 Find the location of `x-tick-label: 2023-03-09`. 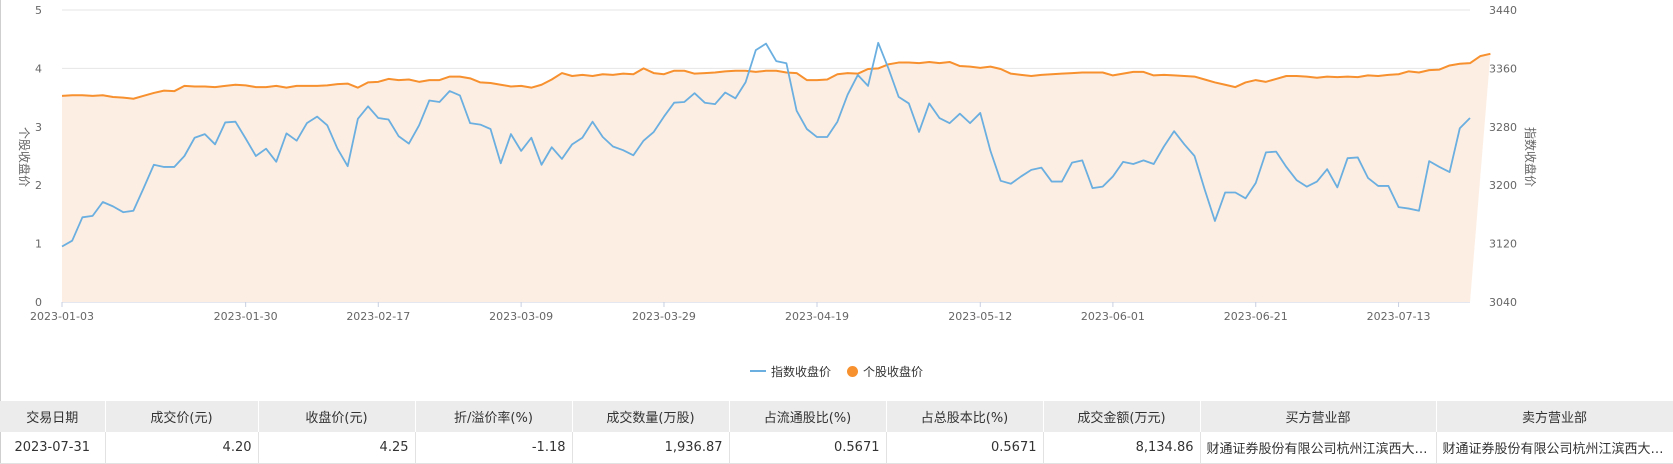

x-tick-label: 2023-03-09 is located at coordinates (521, 316).